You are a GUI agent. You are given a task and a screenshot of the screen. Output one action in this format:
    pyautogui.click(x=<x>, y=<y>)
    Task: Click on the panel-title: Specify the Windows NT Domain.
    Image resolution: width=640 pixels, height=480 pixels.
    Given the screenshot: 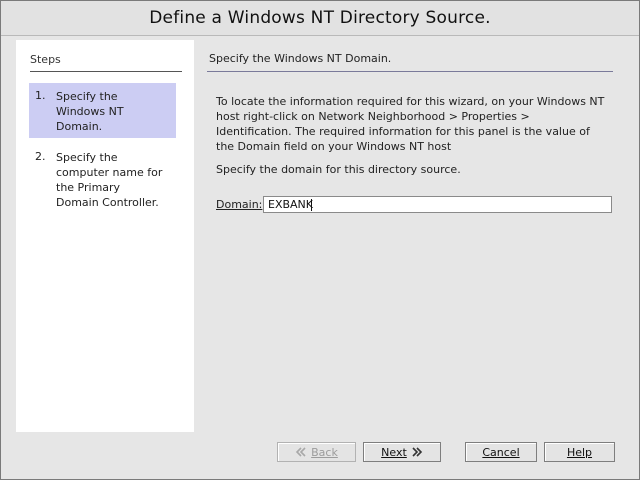 What is the action you would take?
    pyautogui.click(x=300, y=58)
    